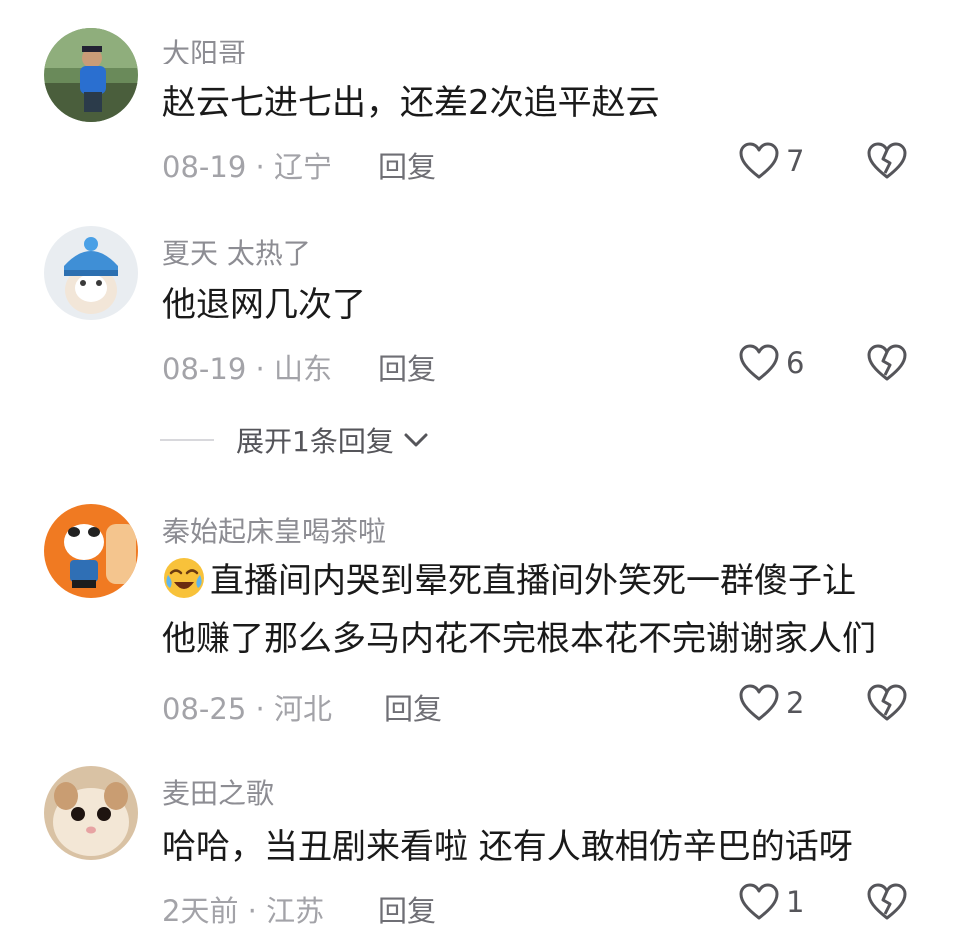 The height and width of the screenshot is (930, 960). Describe the element at coordinates (204, 48) in the screenshot. I see `comment-username: 大阳哥` at that location.